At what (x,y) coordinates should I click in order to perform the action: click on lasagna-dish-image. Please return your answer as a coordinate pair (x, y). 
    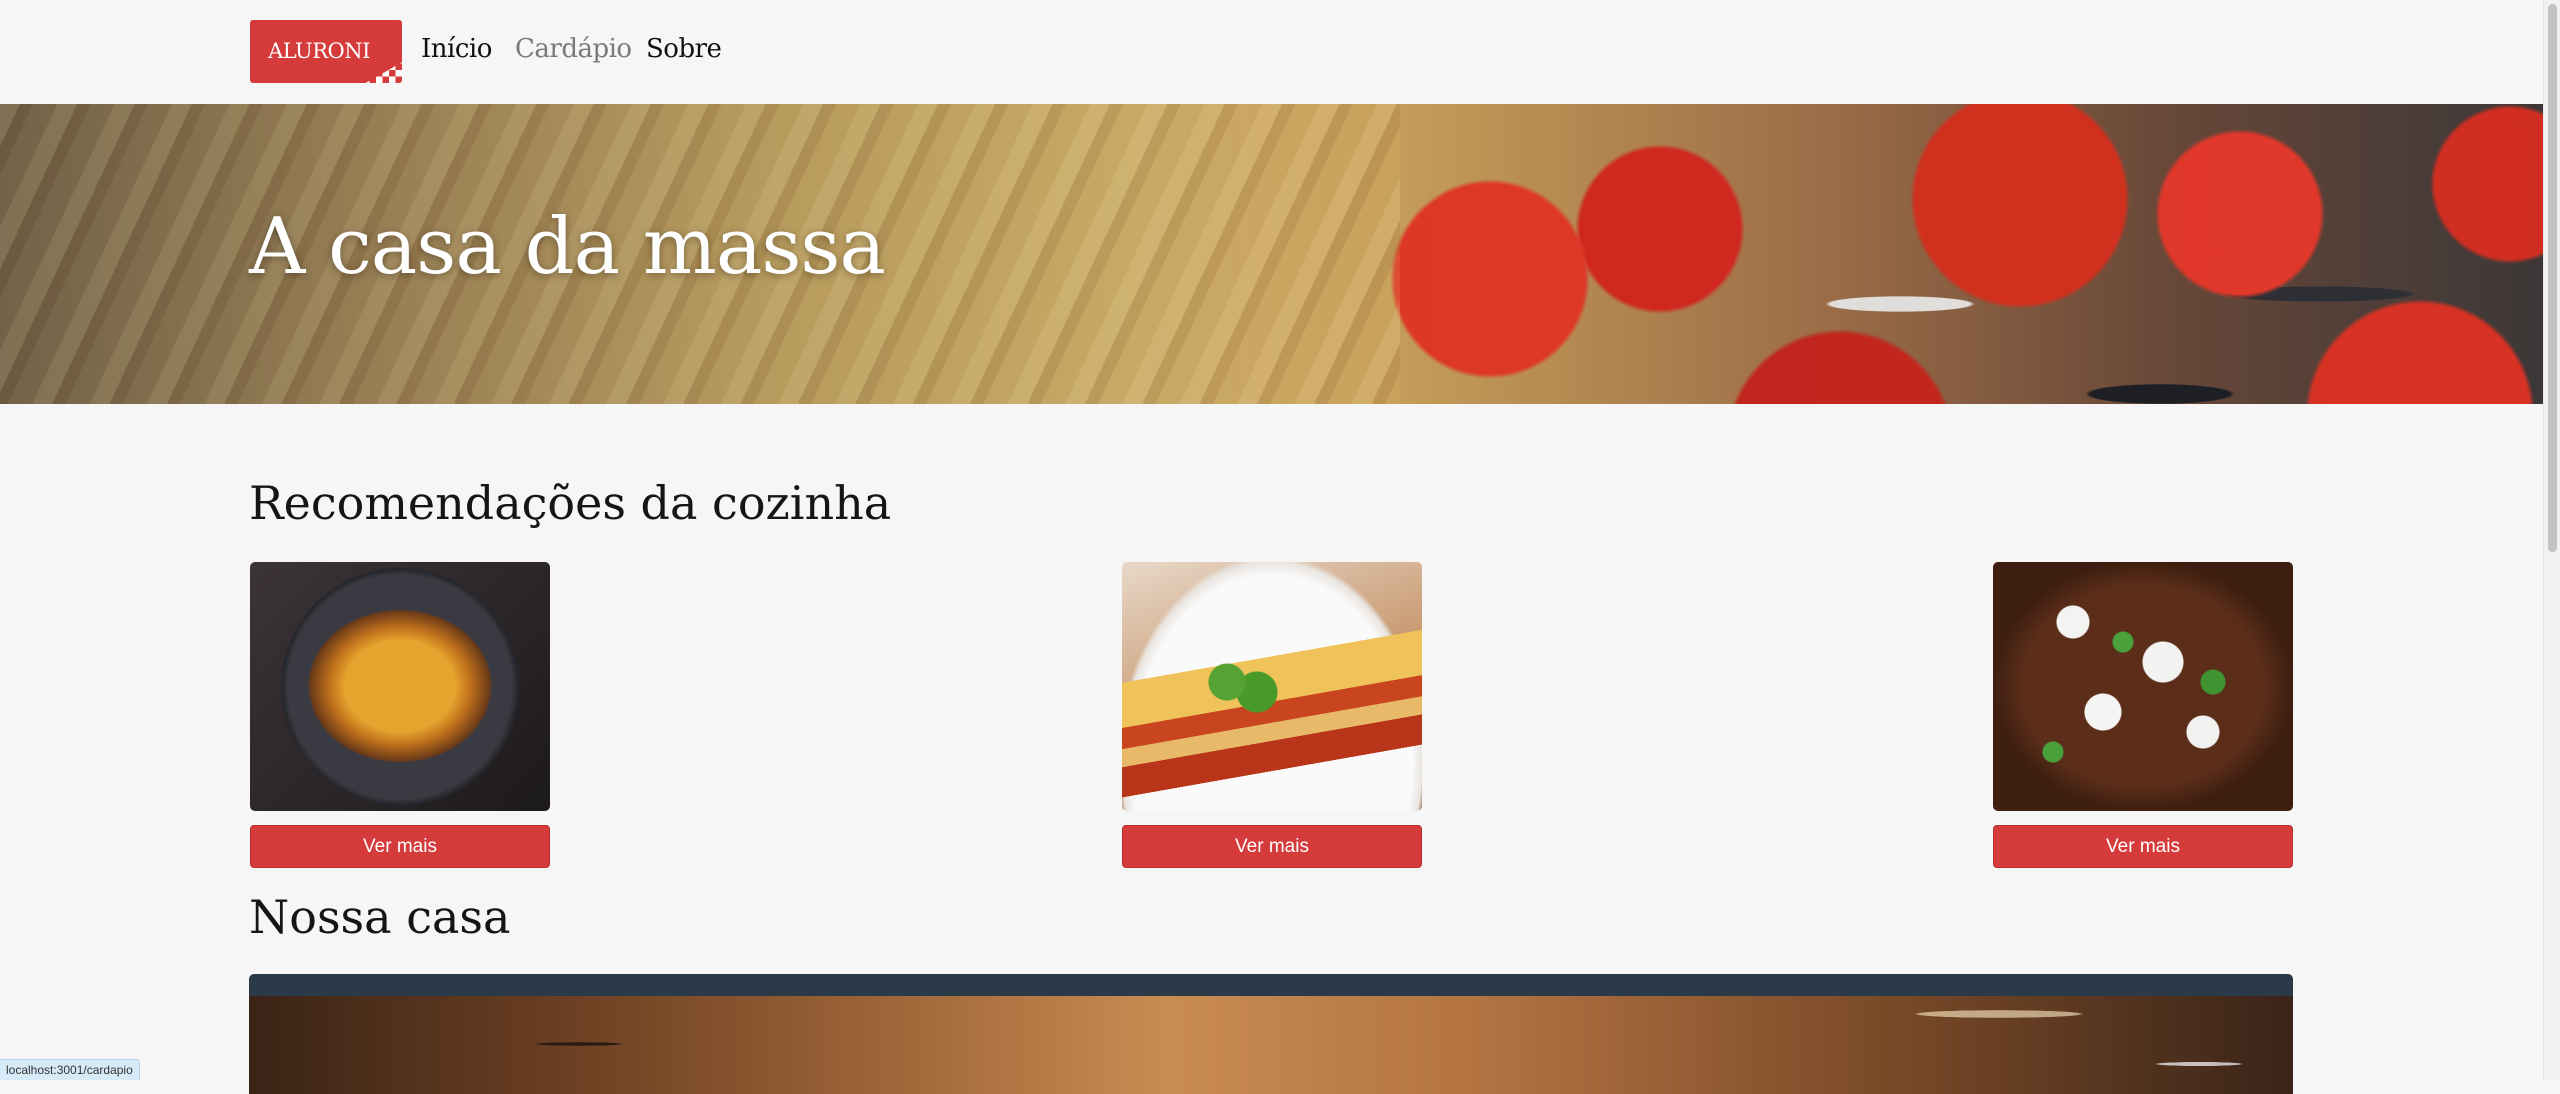
    Looking at the image, I should click on (1272, 686).